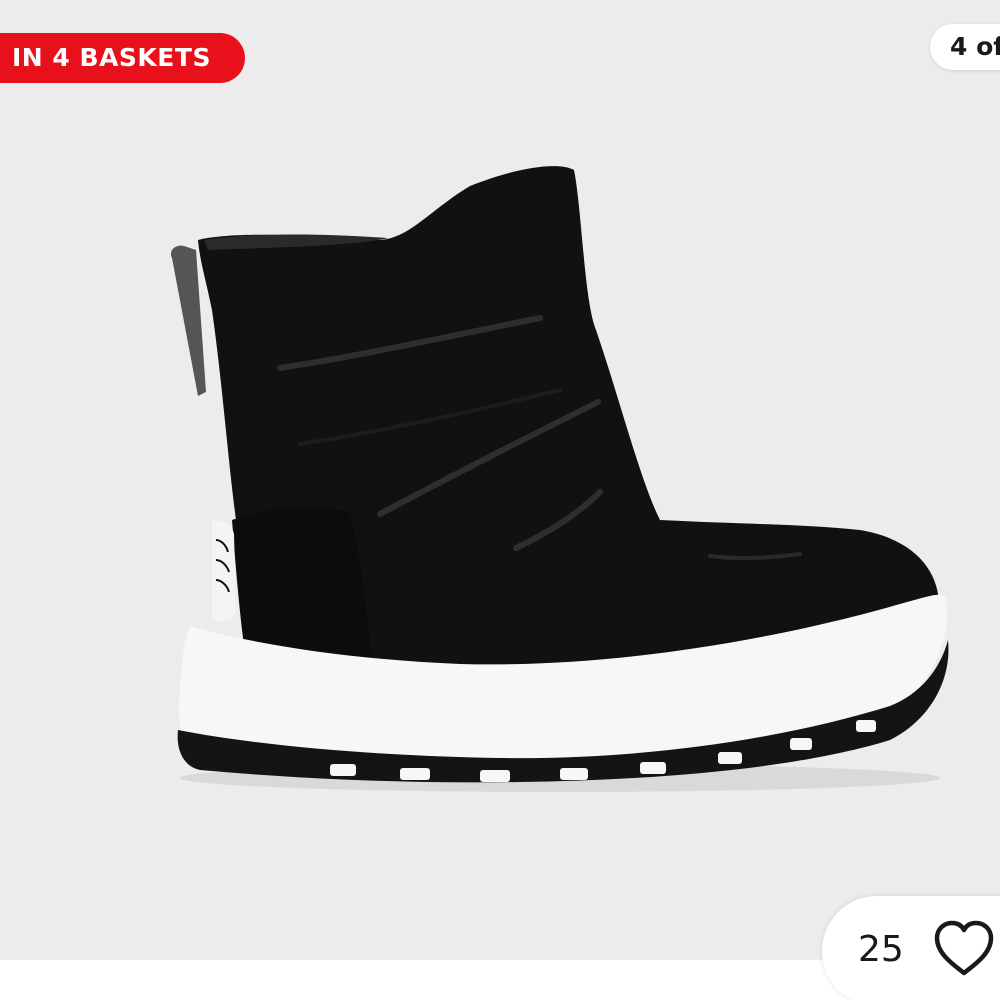 This screenshot has width=1000, height=1000. I want to click on like-count: 25, so click(881, 949).